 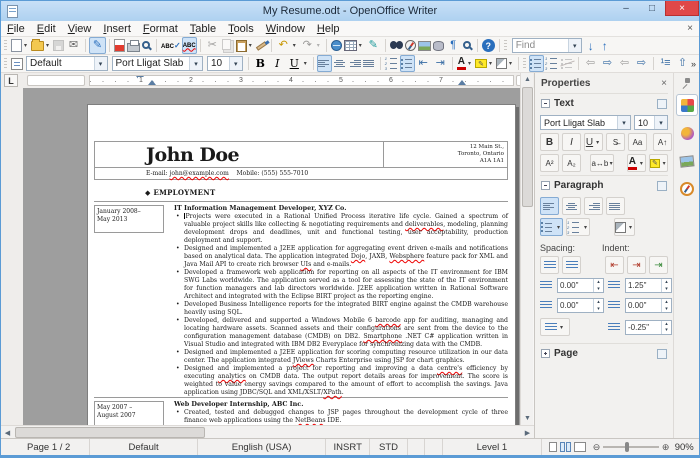 I want to click on scroll-up-arrow: ▲, so click(x=527, y=79).